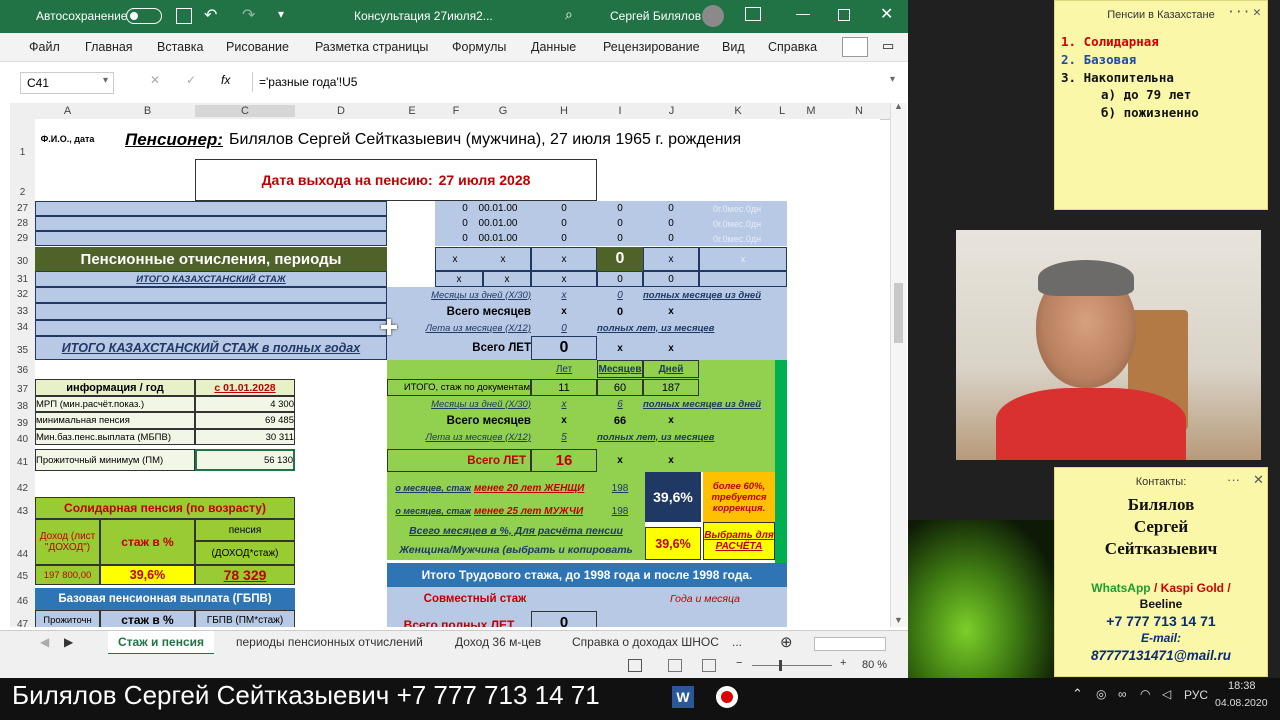 The height and width of the screenshot is (720, 1280). What do you see at coordinates (475, 599) in the screenshot?
I see `joint-stazh: Совместный стаж` at bounding box center [475, 599].